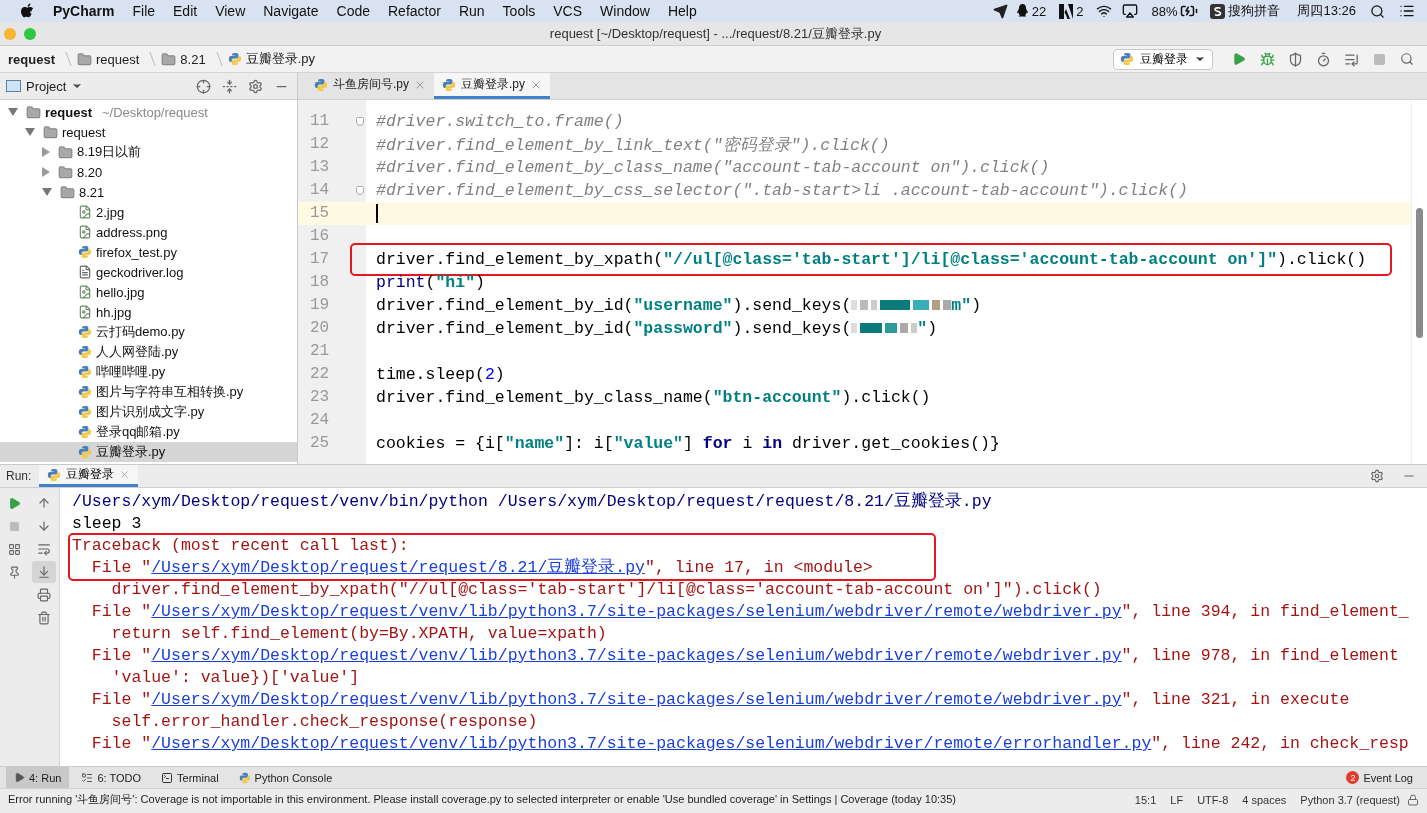 This screenshot has width=1427, height=813. What do you see at coordinates (1419, 273) in the screenshot?
I see `scrollbar` at bounding box center [1419, 273].